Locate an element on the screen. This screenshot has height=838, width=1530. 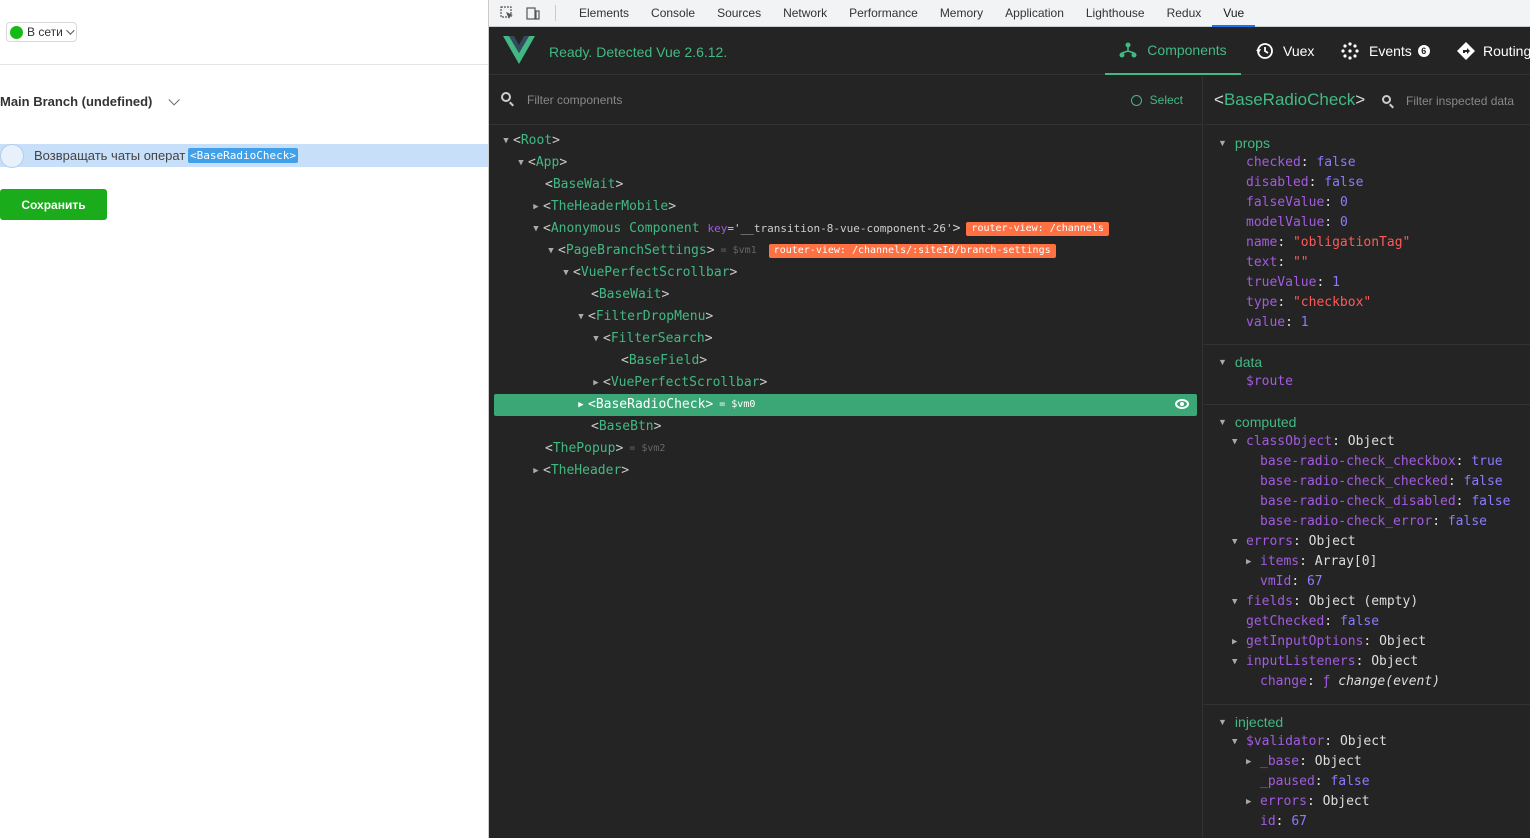
tab-redux: Redux is located at coordinates (1184, 13).